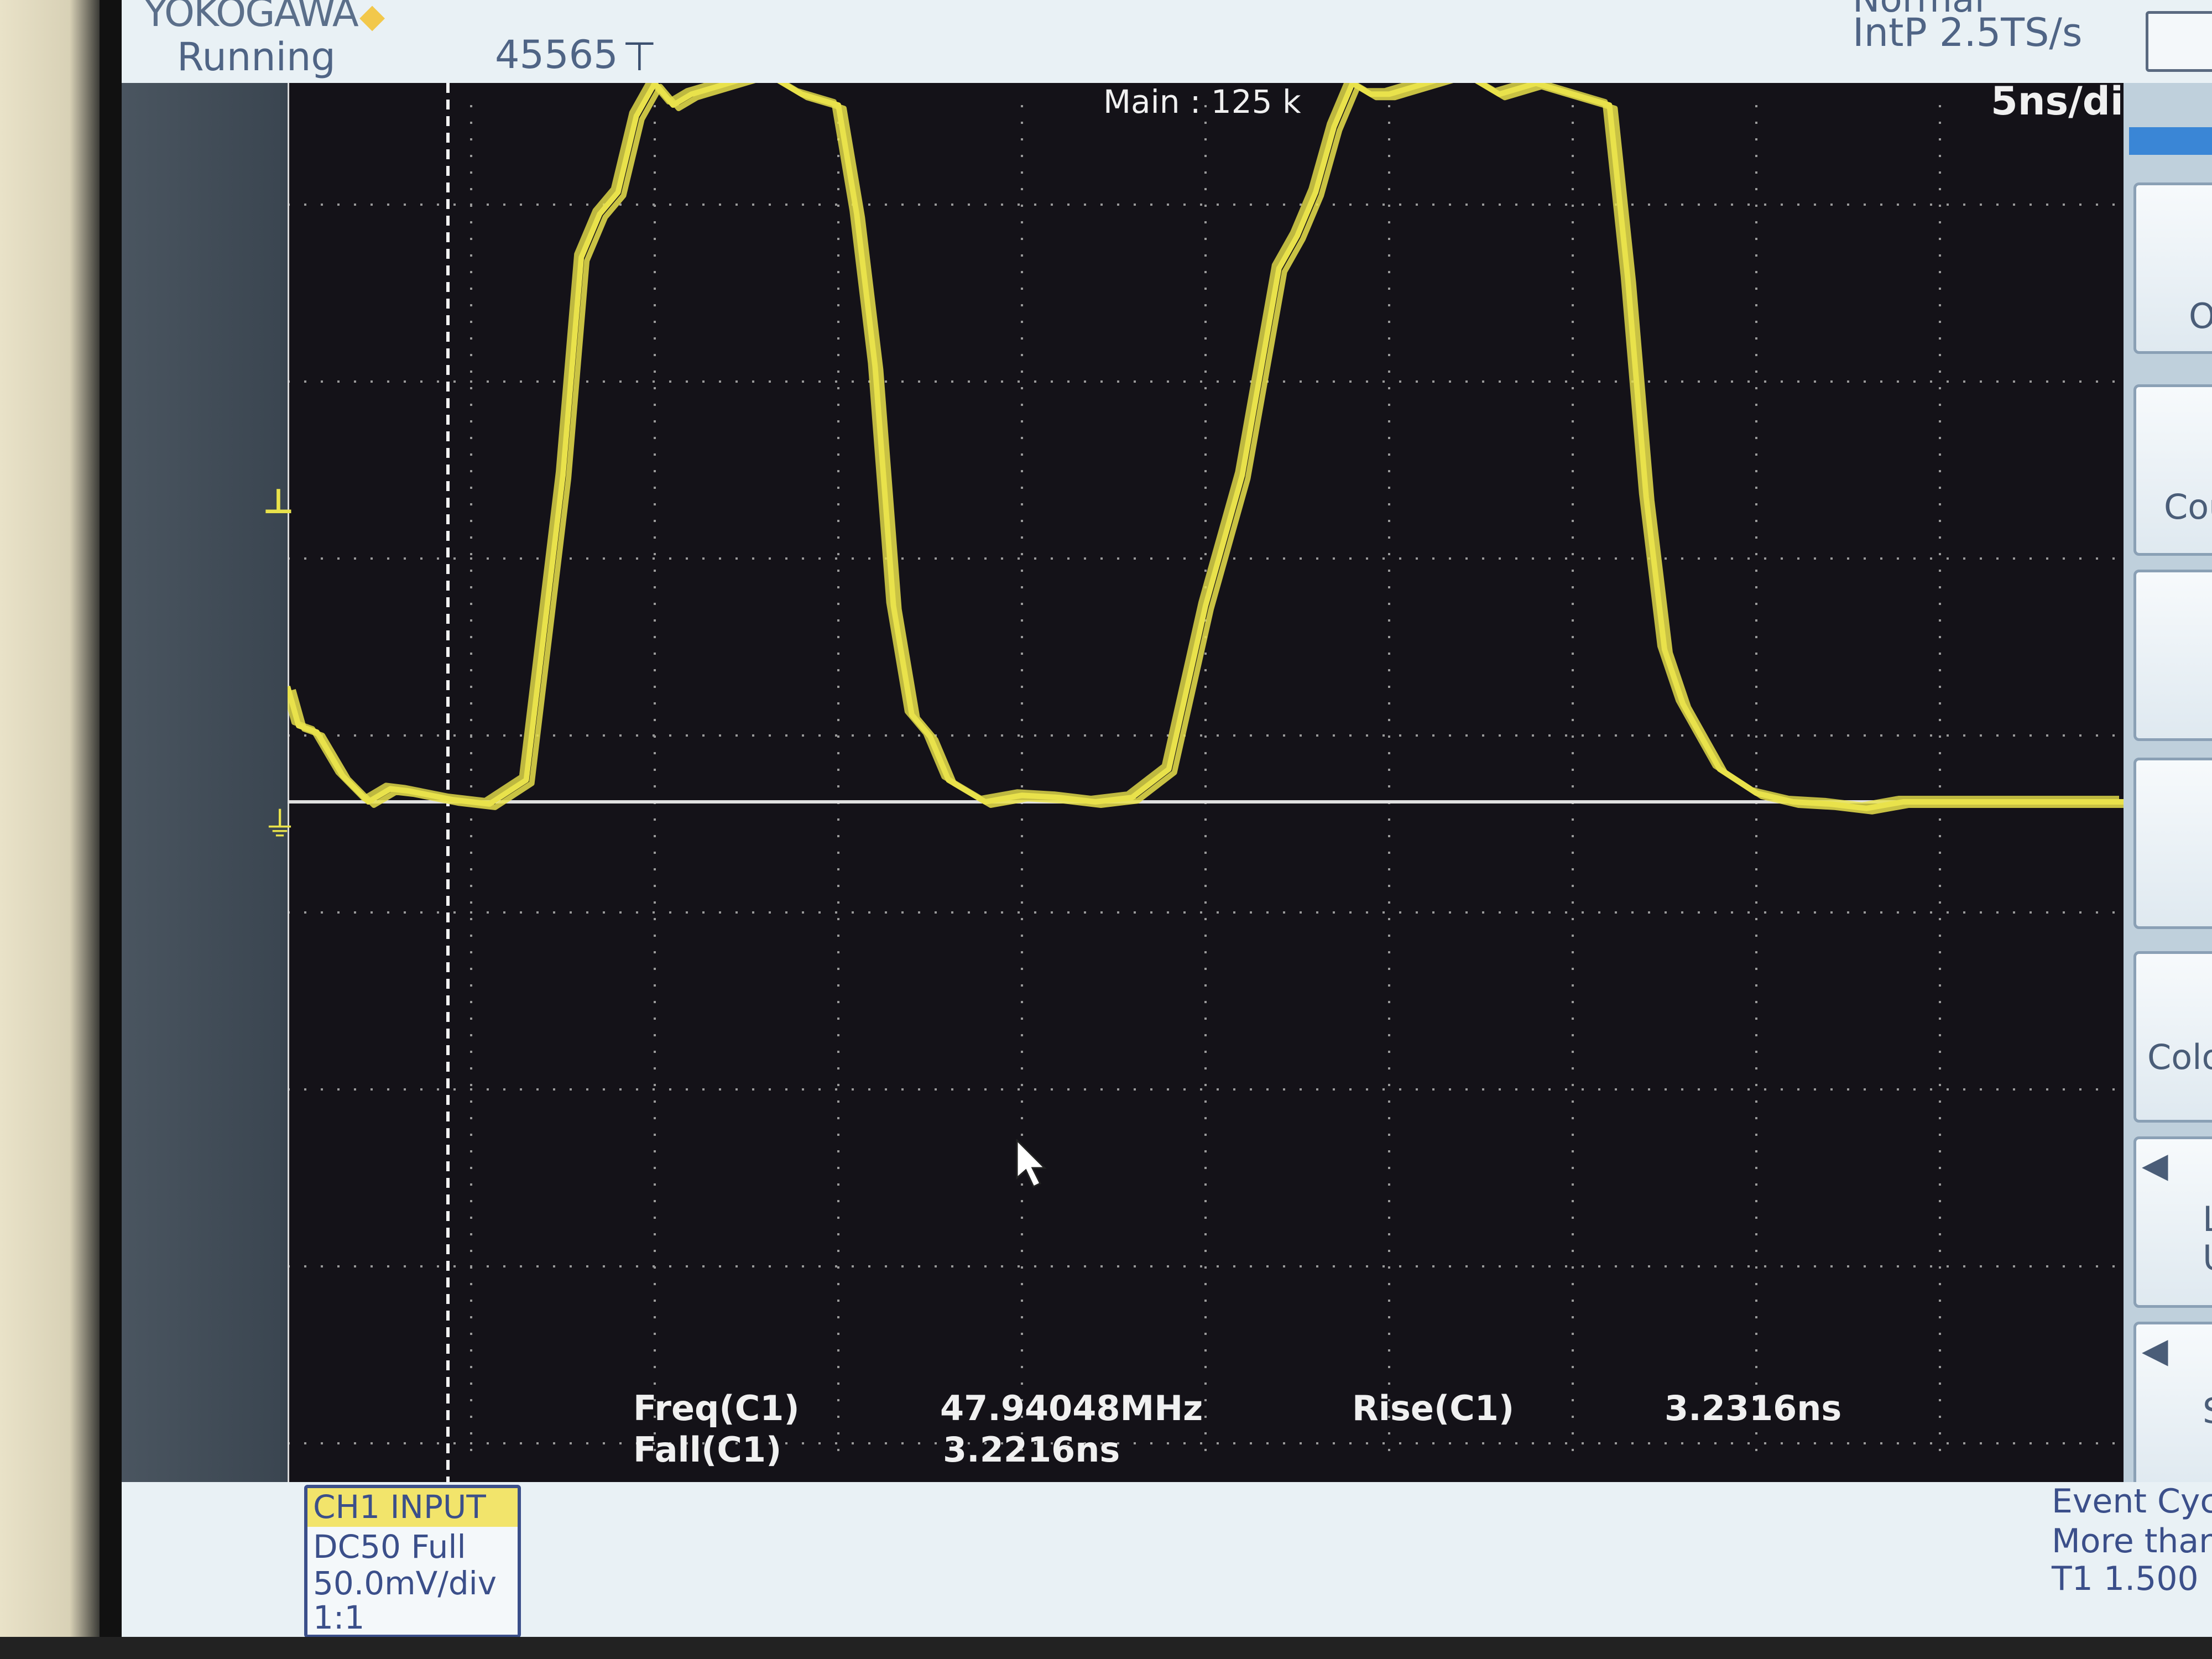  Describe the element at coordinates (280, 501) in the screenshot. I see `trigger-level-marker-icon: ⊥` at that location.